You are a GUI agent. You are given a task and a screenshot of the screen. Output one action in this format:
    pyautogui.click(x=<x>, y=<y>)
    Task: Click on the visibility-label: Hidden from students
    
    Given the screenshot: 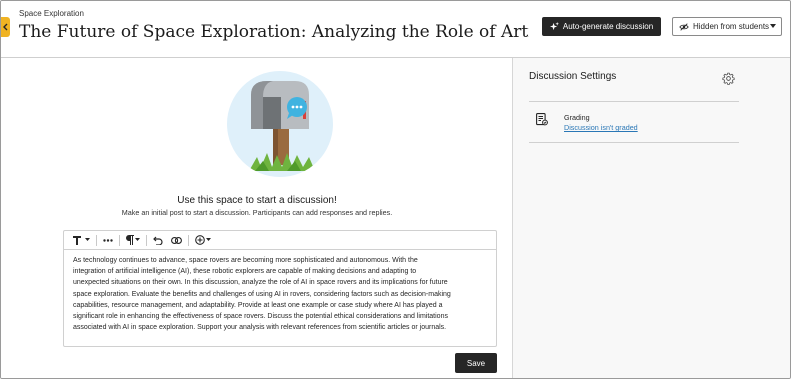 What is the action you would take?
    pyautogui.click(x=731, y=26)
    